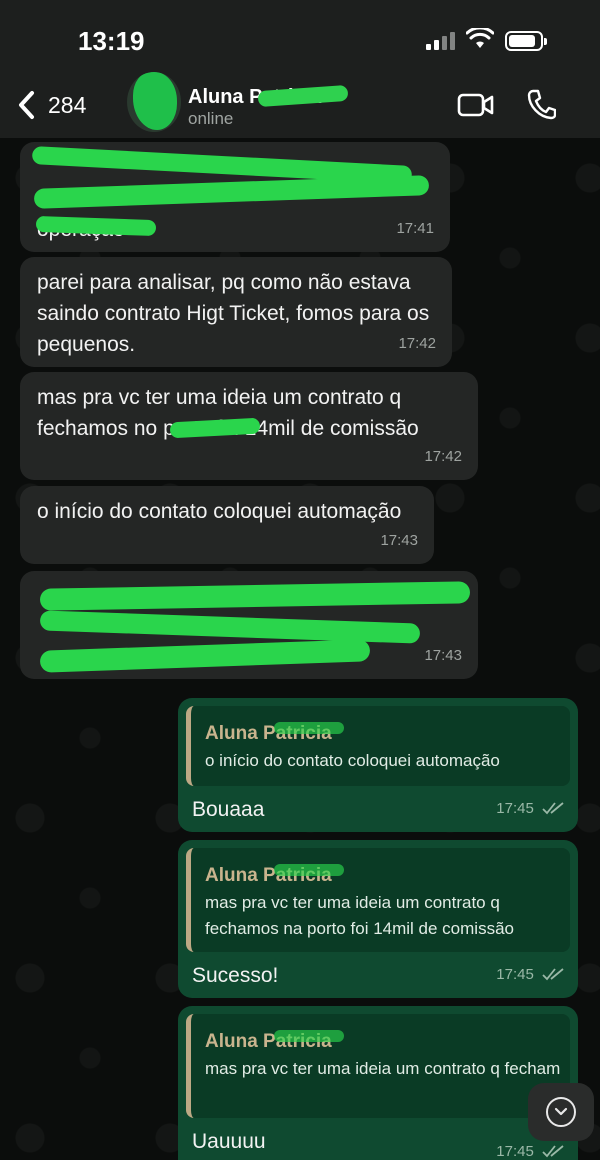  What do you see at coordinates (235, 975) in the screenshot?
I see `message-text: Sucesso!` at bounding box center [235, 975].